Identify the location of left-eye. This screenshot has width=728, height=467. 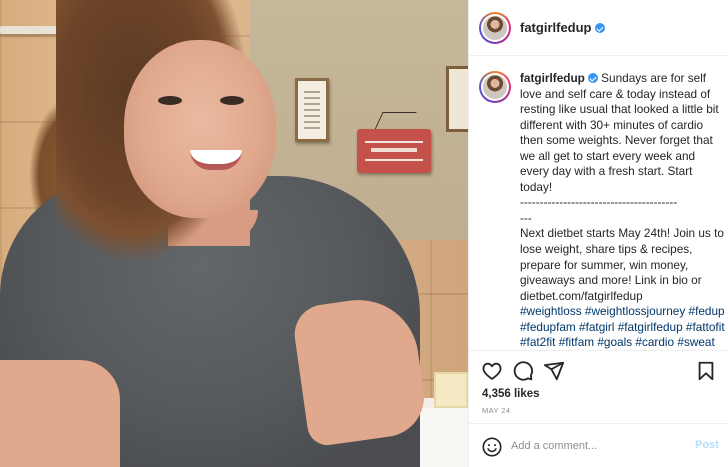
(170, 100).